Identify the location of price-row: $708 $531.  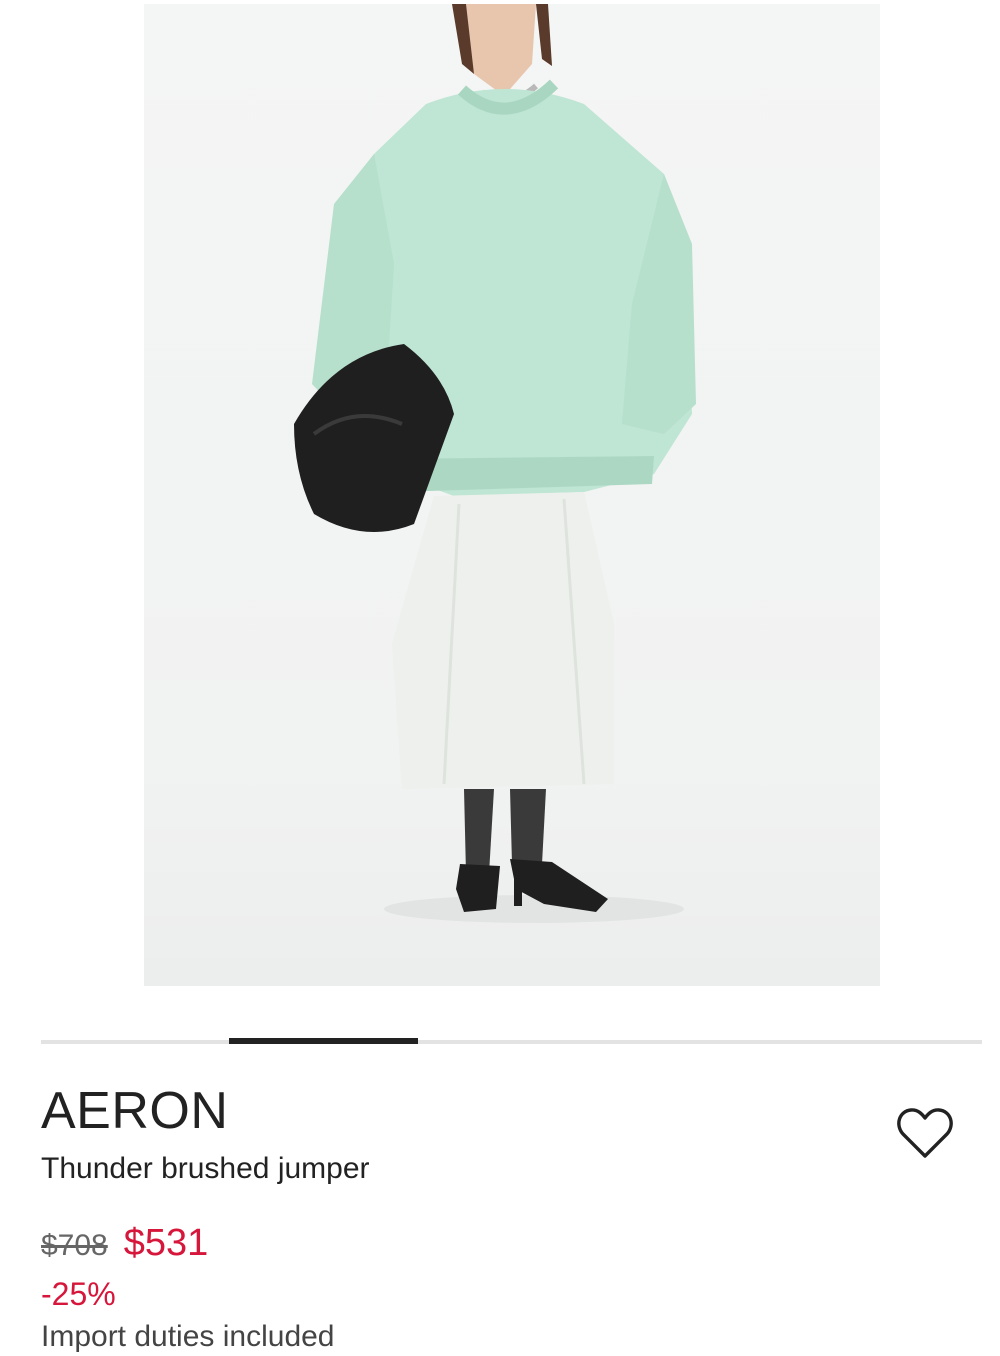
(124, 1245).